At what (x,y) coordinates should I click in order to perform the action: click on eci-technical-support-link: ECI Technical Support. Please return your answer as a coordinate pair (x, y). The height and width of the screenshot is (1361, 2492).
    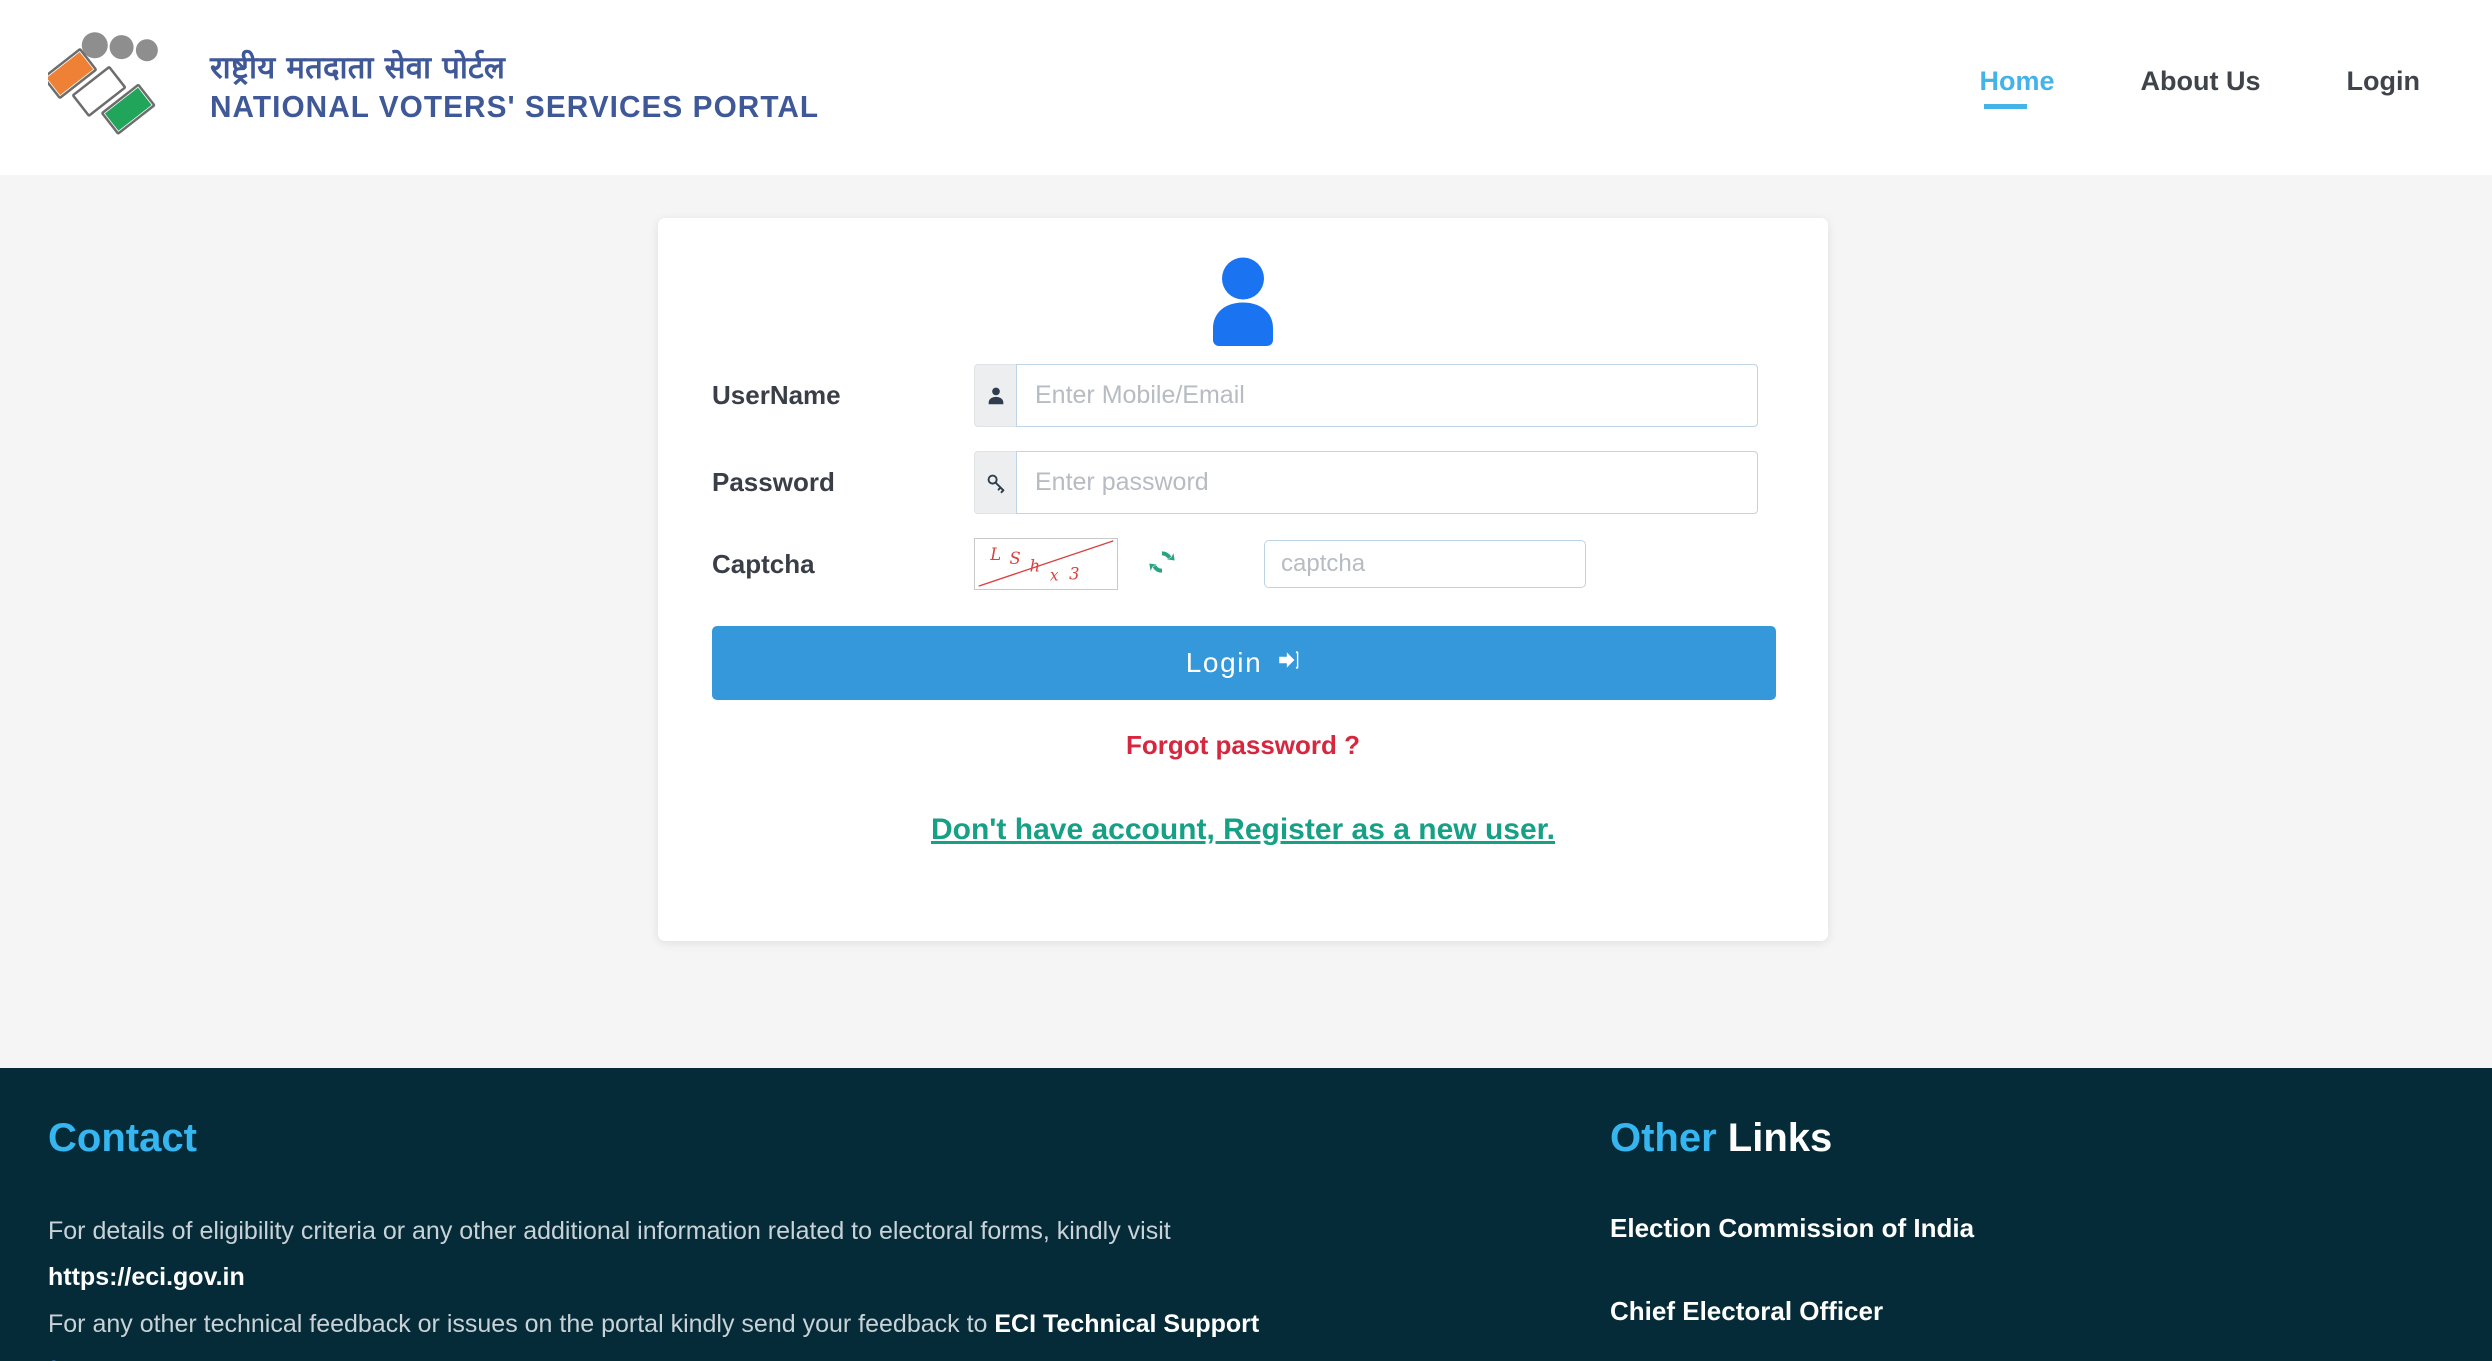
    Looking at the image, I should click on (1126, 1324).